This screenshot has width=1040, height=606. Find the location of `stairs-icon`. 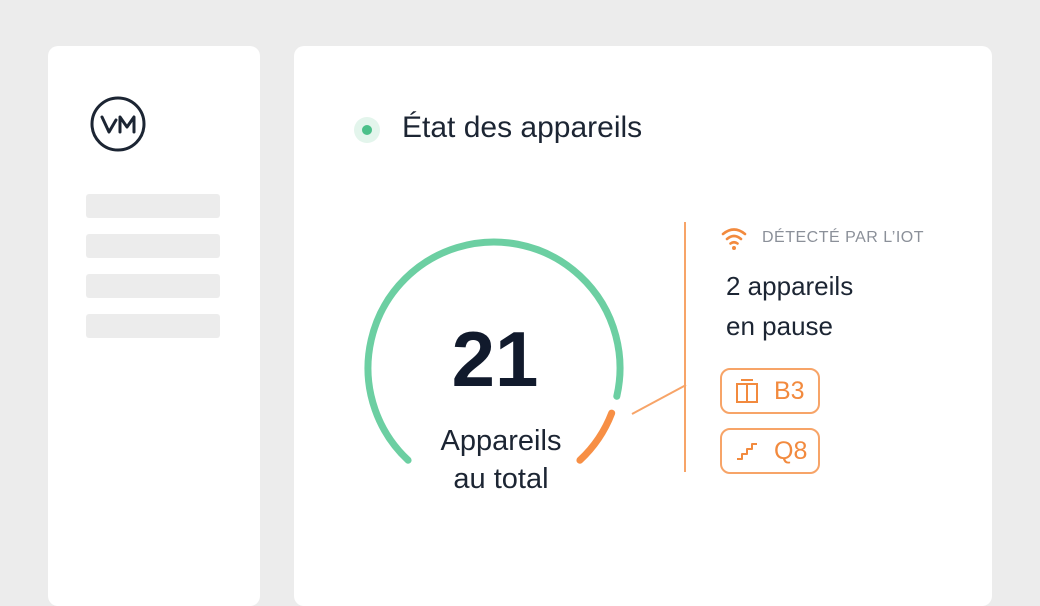

stairs-icon is located at coordinates (747, 451).